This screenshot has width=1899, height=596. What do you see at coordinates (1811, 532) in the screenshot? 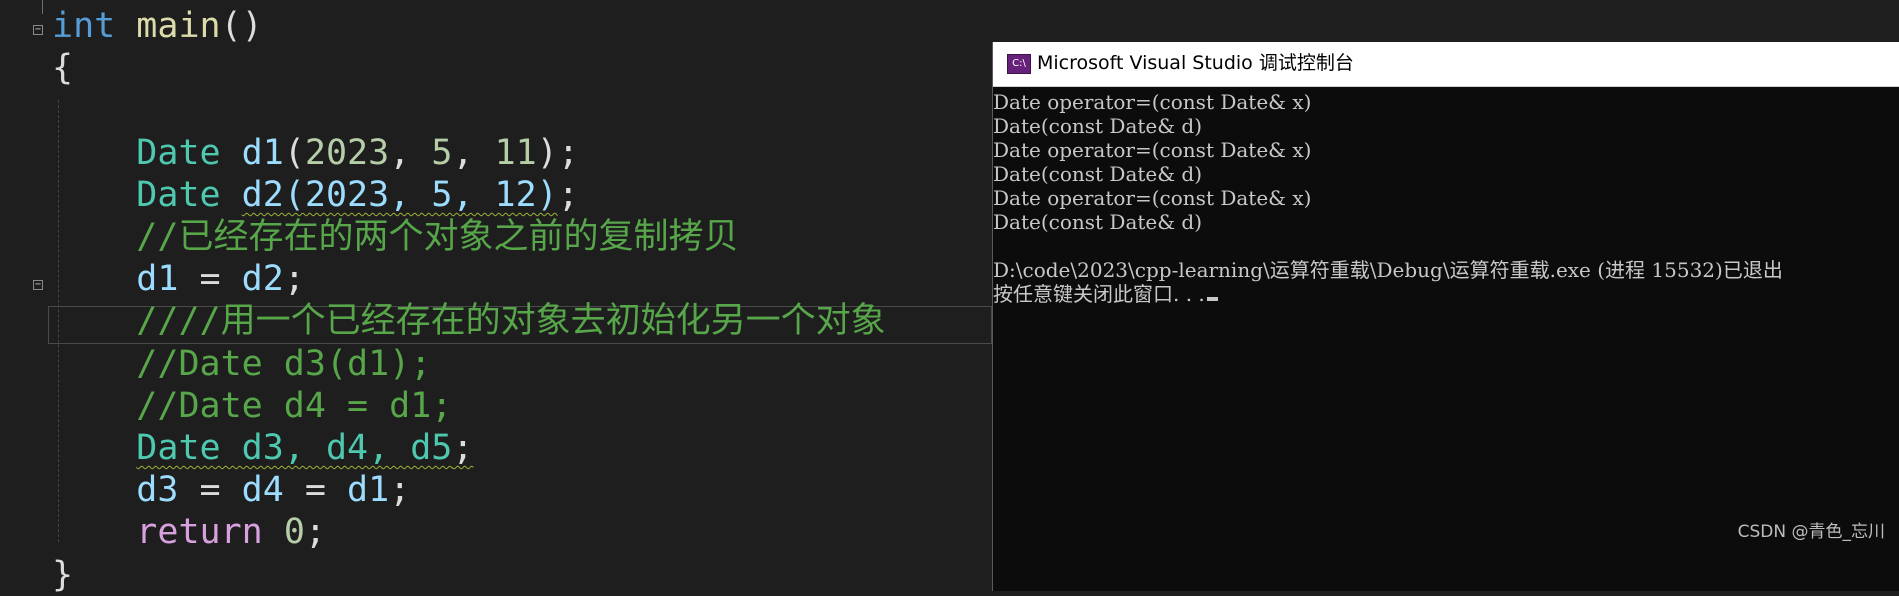
I see `watermark: CSDN @青色_忘川` at bounding box center [1811, 532].